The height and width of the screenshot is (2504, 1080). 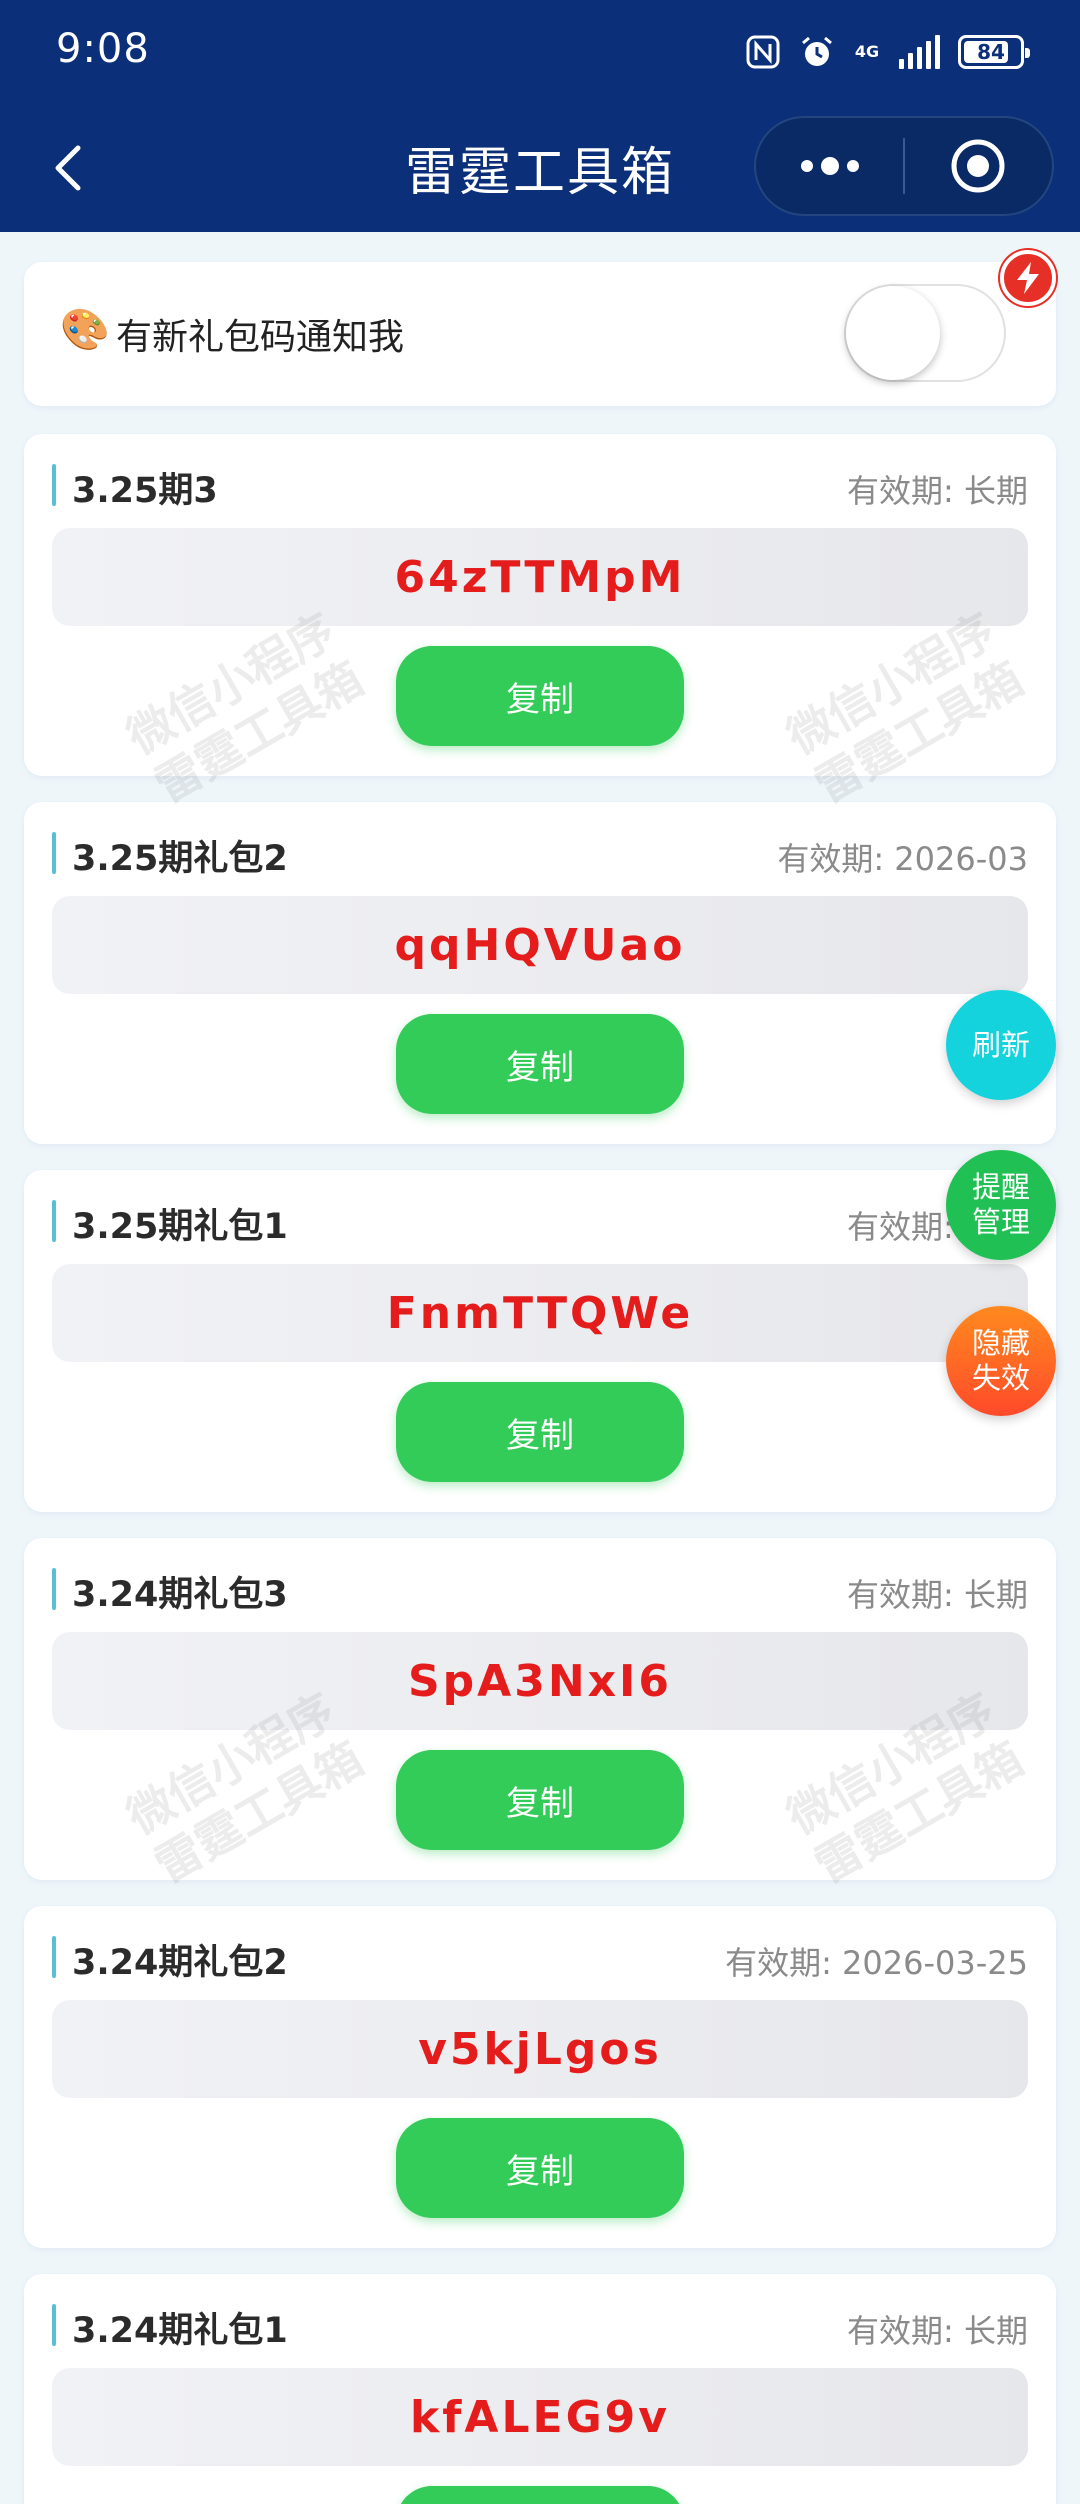 What do you see at coordinates (991, 52) in the screenshot?
I see `battery-level: 84` at bounding box center [991, 52].